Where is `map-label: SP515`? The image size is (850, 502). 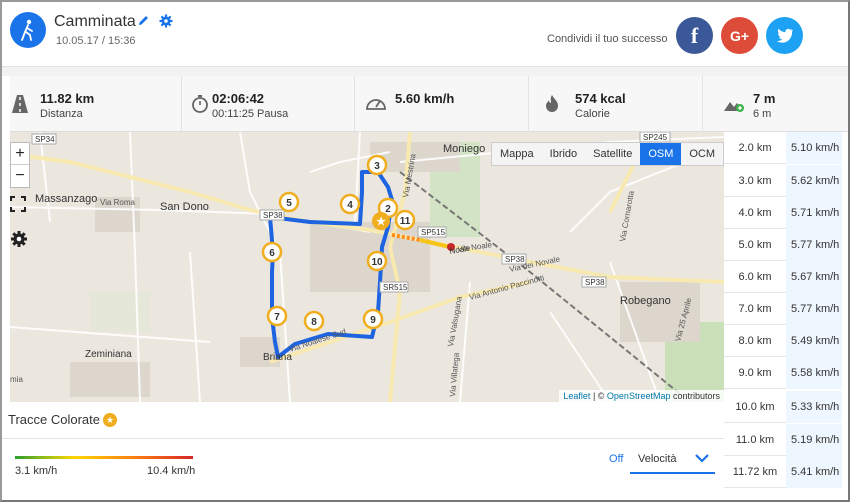 map-label: SP515 is located at coordinates (433, 232).